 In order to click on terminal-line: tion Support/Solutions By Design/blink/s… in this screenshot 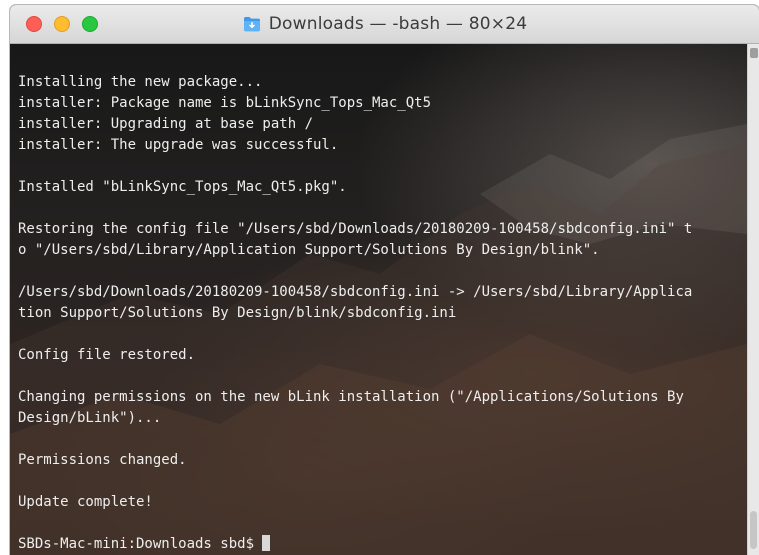, I will do `click(237, 313)`.